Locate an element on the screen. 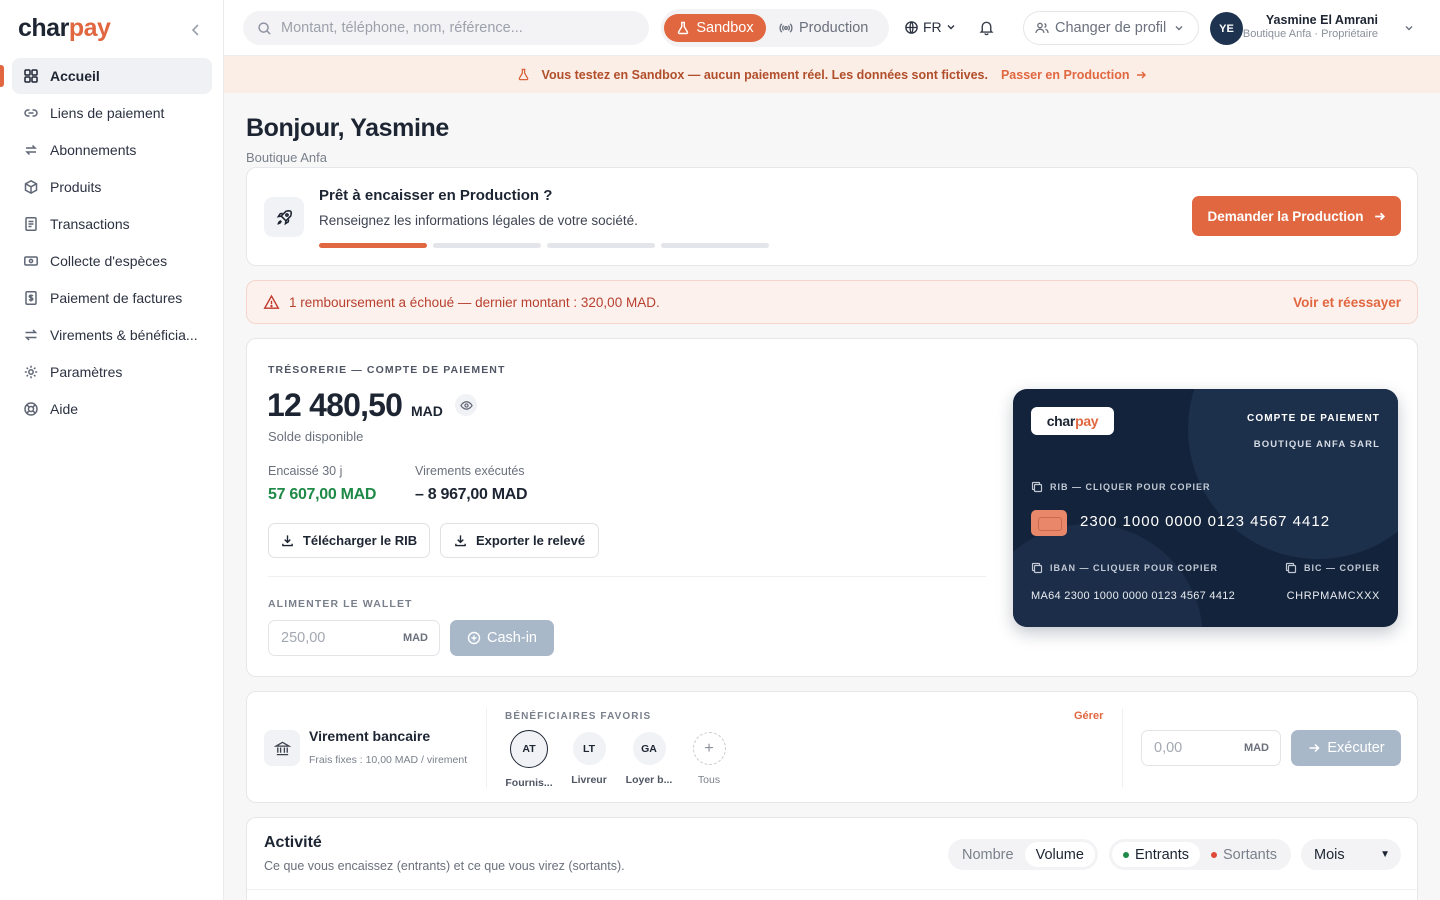  balance-amount: 12 480,50 is located at coordinates (335, 405).